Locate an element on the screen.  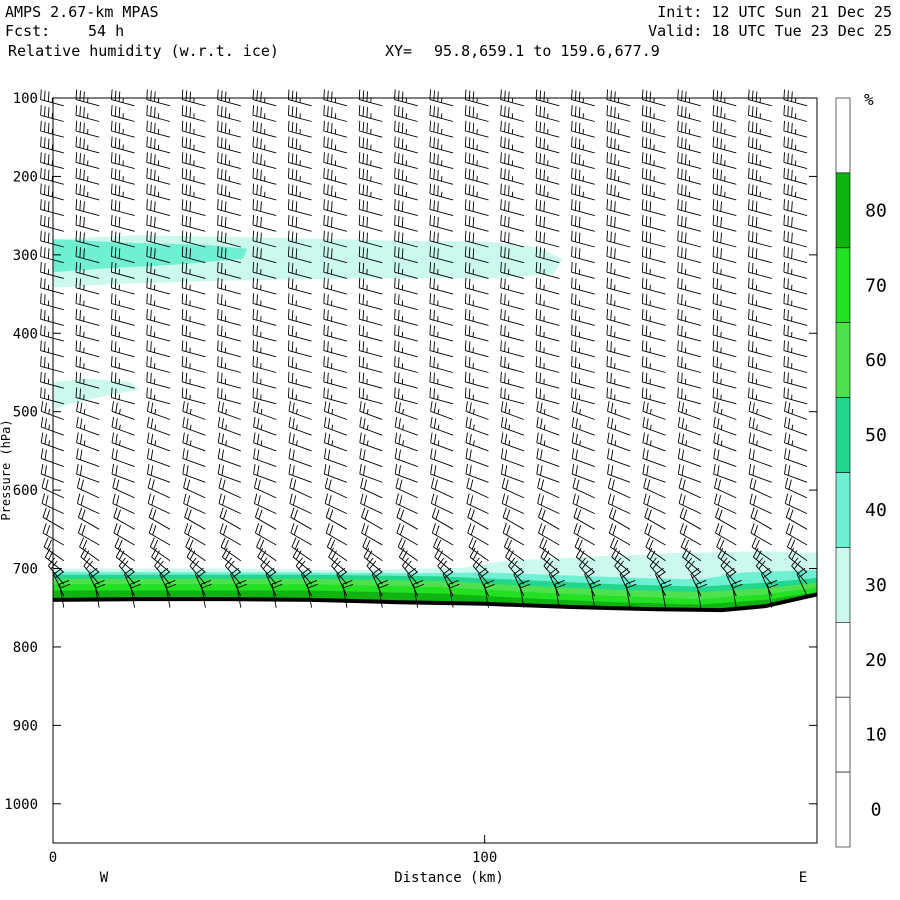
y-tick-label-200: 200 is located at coordinates (25, 177).